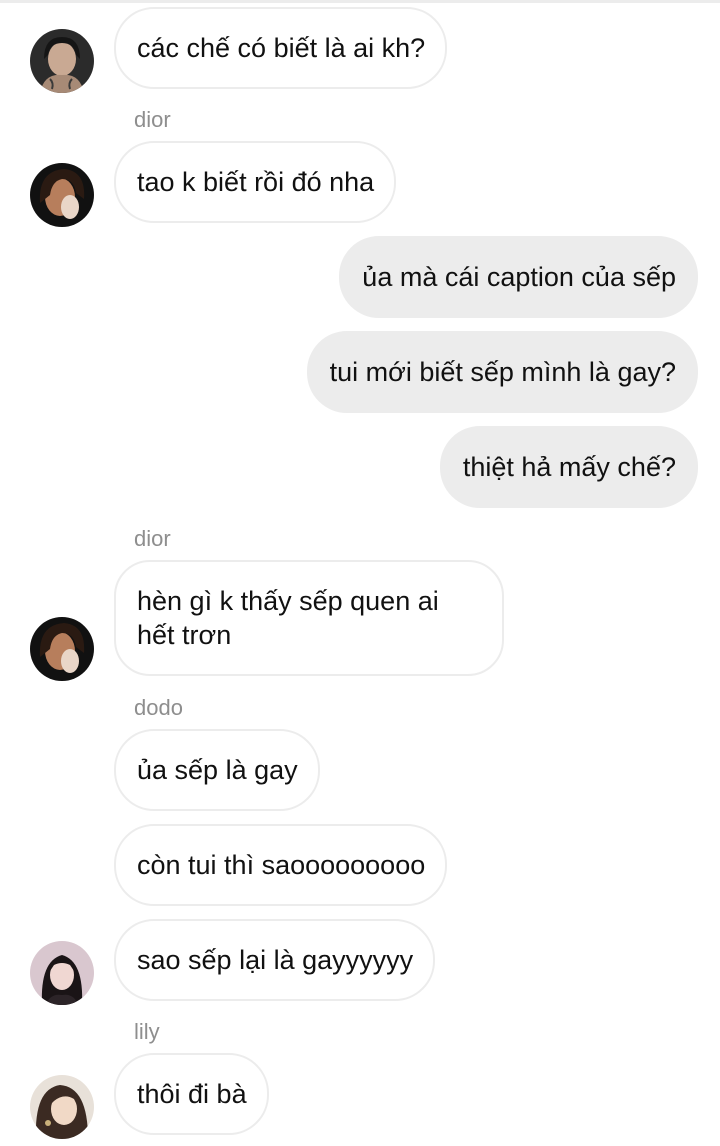 The image size is (720, 1146). Describe the element at coordinates (62, 1107) in the screenshot. I see `avatar-lily` at that location.